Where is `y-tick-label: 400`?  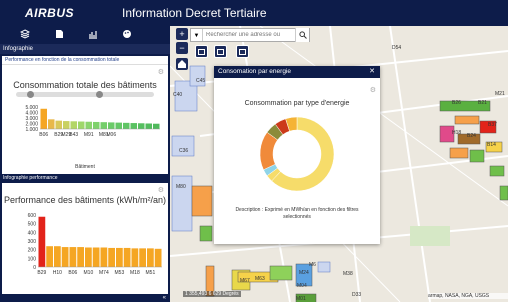
y-tick-label: 400 is located at coordinates (32, 233).